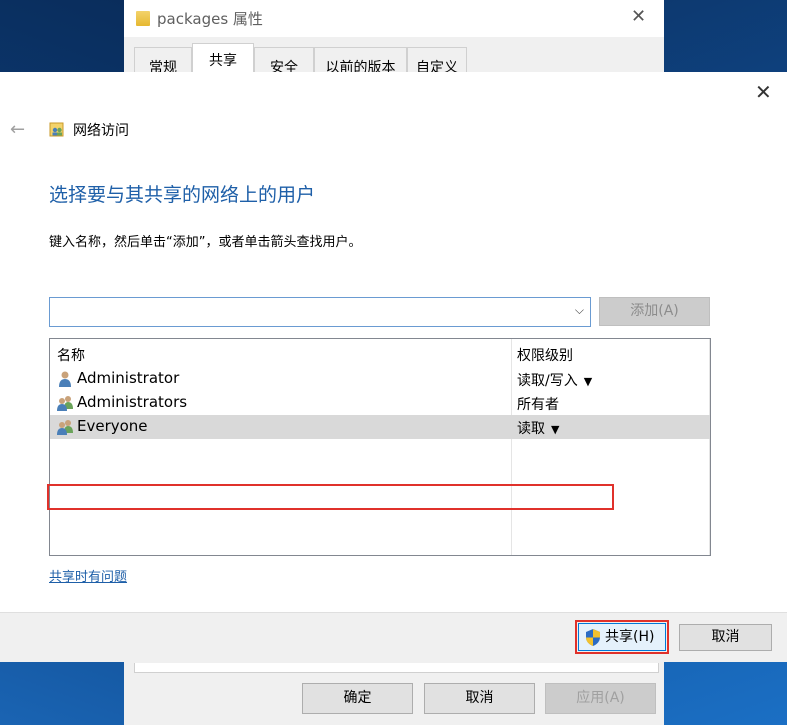  Describe the element at coordinates (101, 131) in the screenshot. I see `wizard-title: 网络访问` at that location.